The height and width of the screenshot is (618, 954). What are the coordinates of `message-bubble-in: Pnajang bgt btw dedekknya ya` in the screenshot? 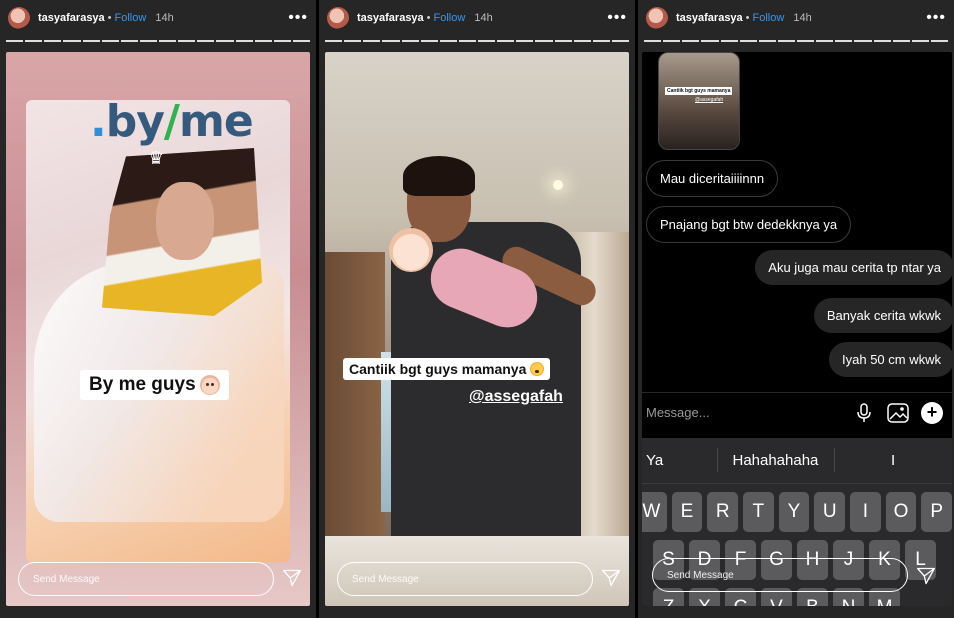 It's located at (749, 224).